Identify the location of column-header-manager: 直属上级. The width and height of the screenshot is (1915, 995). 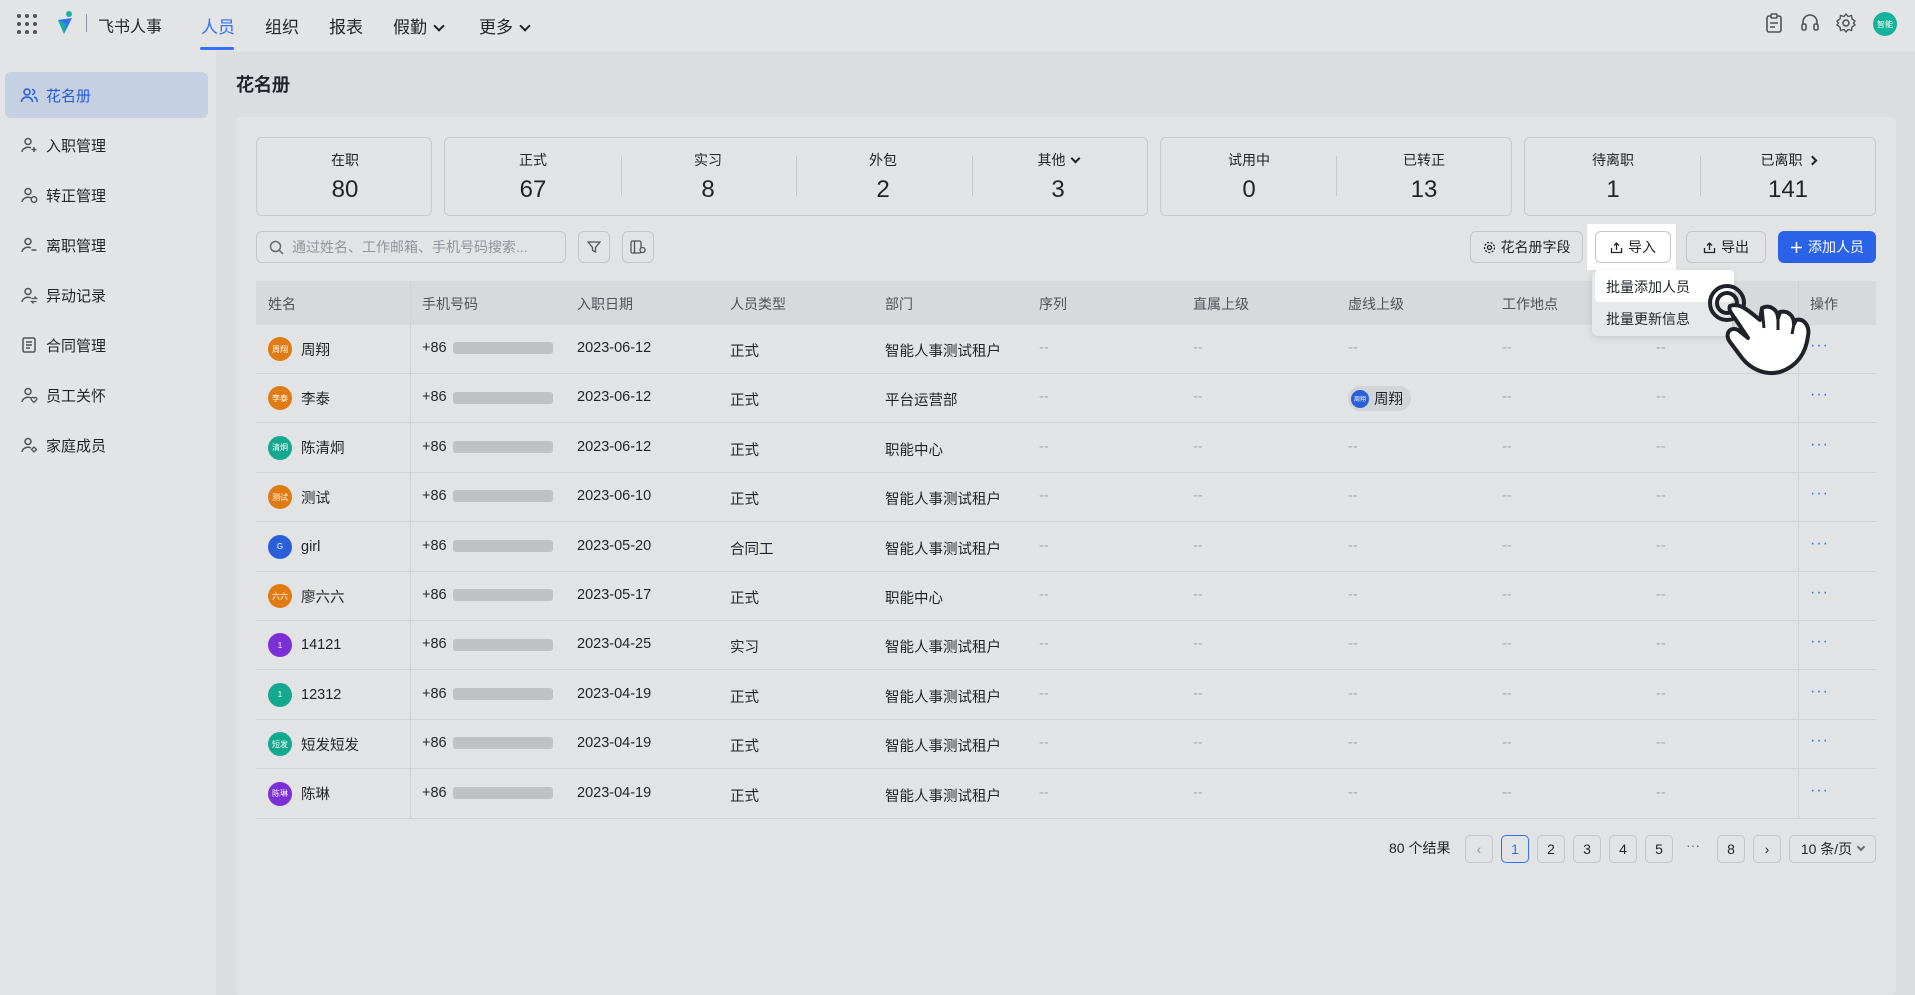
(1221, 304).